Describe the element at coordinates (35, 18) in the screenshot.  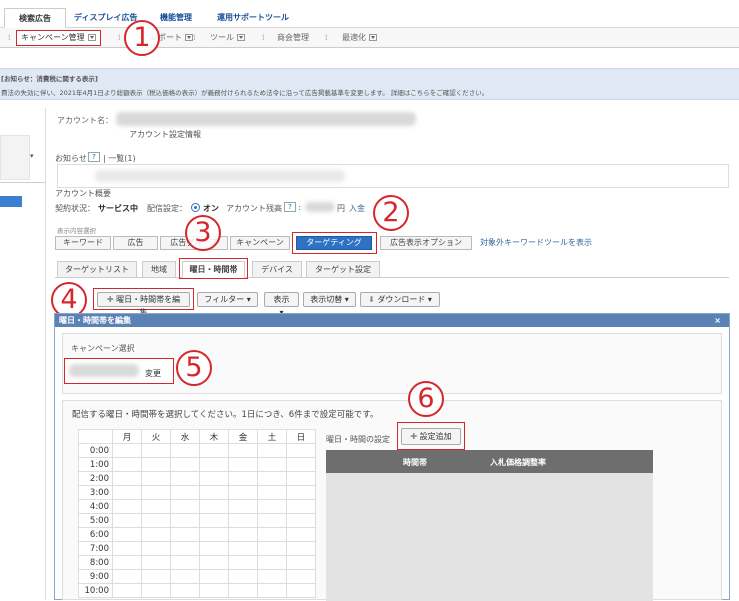
I see `tab-search-ads: 検索広告` at that location.